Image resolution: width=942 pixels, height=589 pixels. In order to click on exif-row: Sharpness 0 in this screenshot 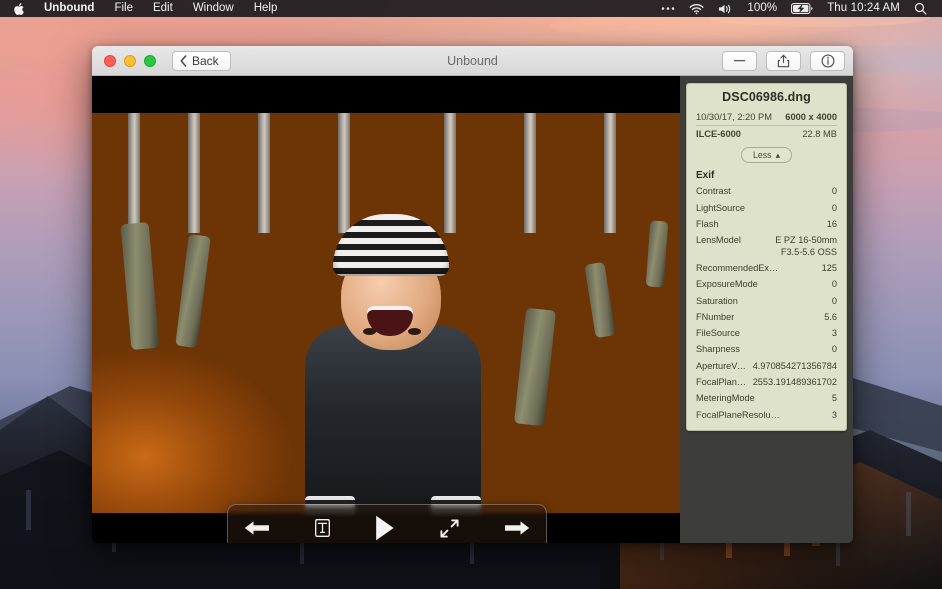, I will do `click(766, 350)`.